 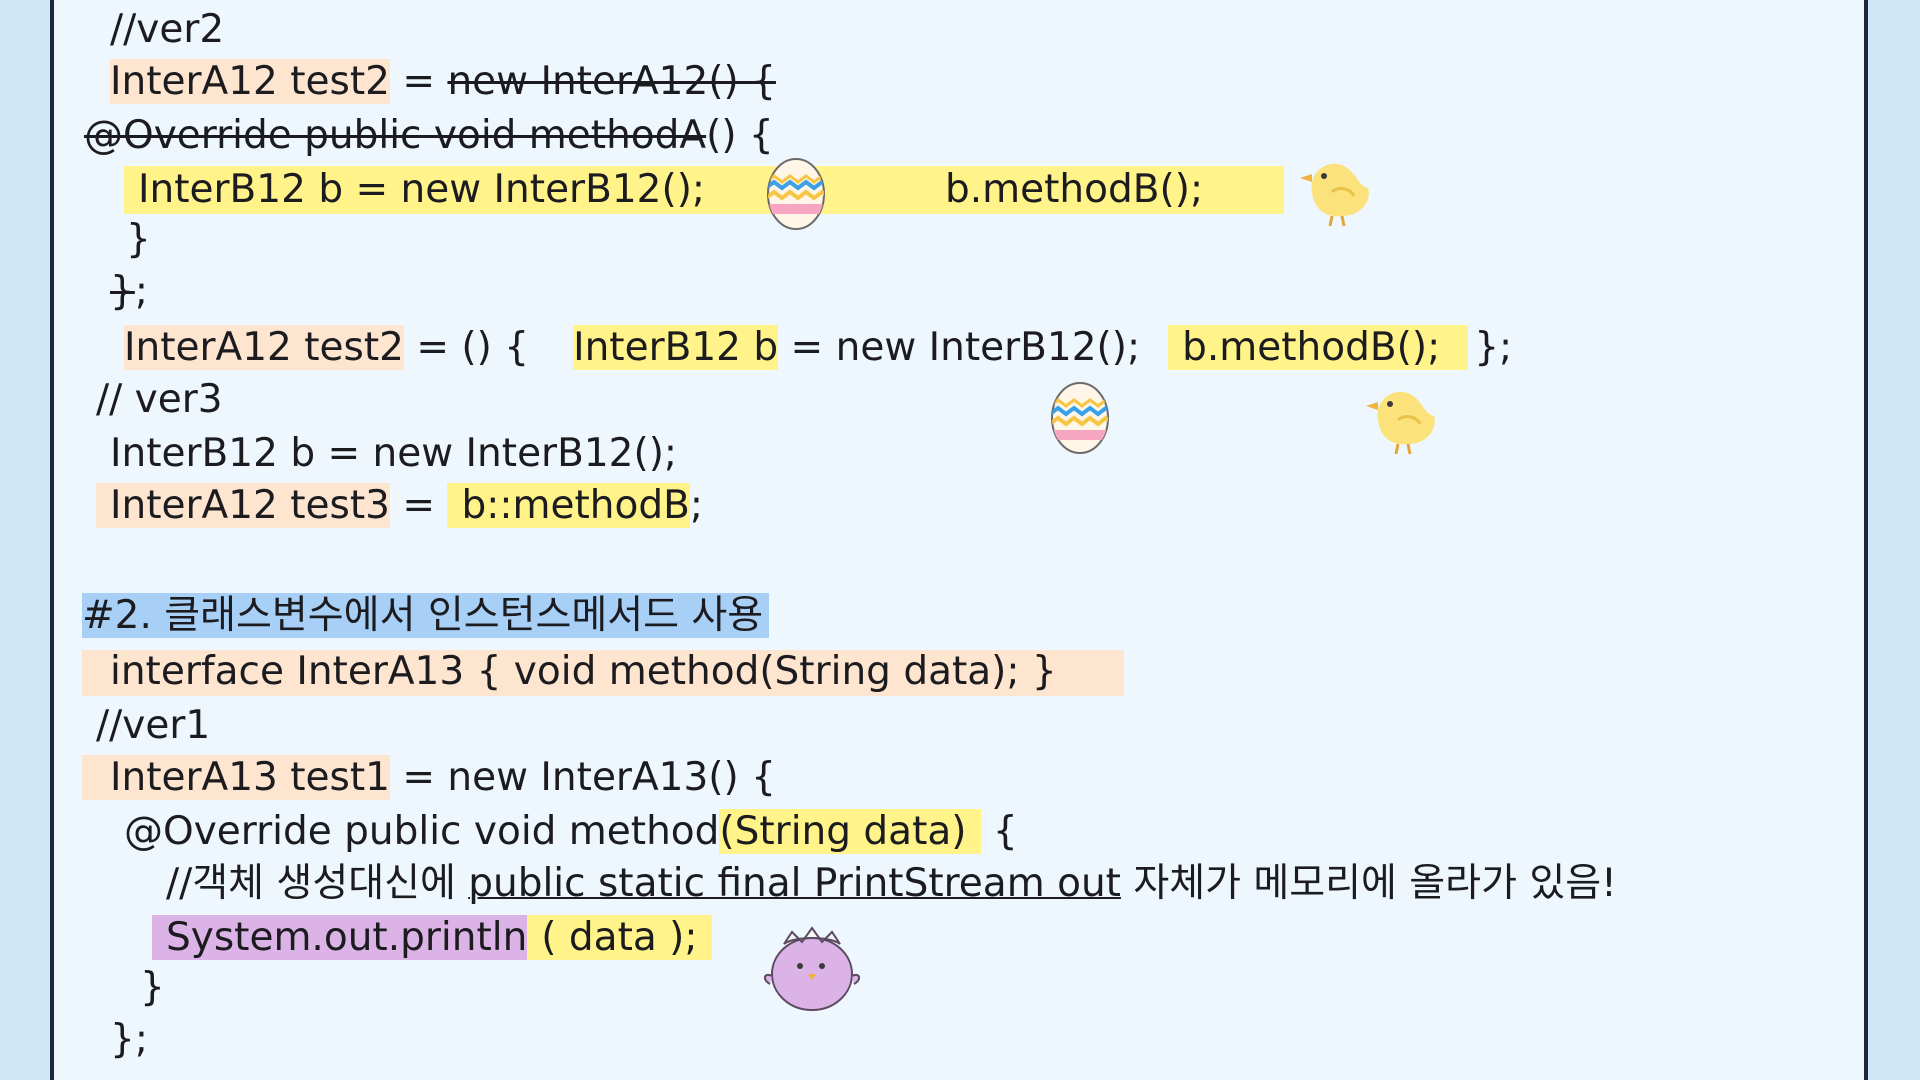 I want to click on code-line-b-decl: InterB12 b = new InterB12();, so click(x=394, y=453).